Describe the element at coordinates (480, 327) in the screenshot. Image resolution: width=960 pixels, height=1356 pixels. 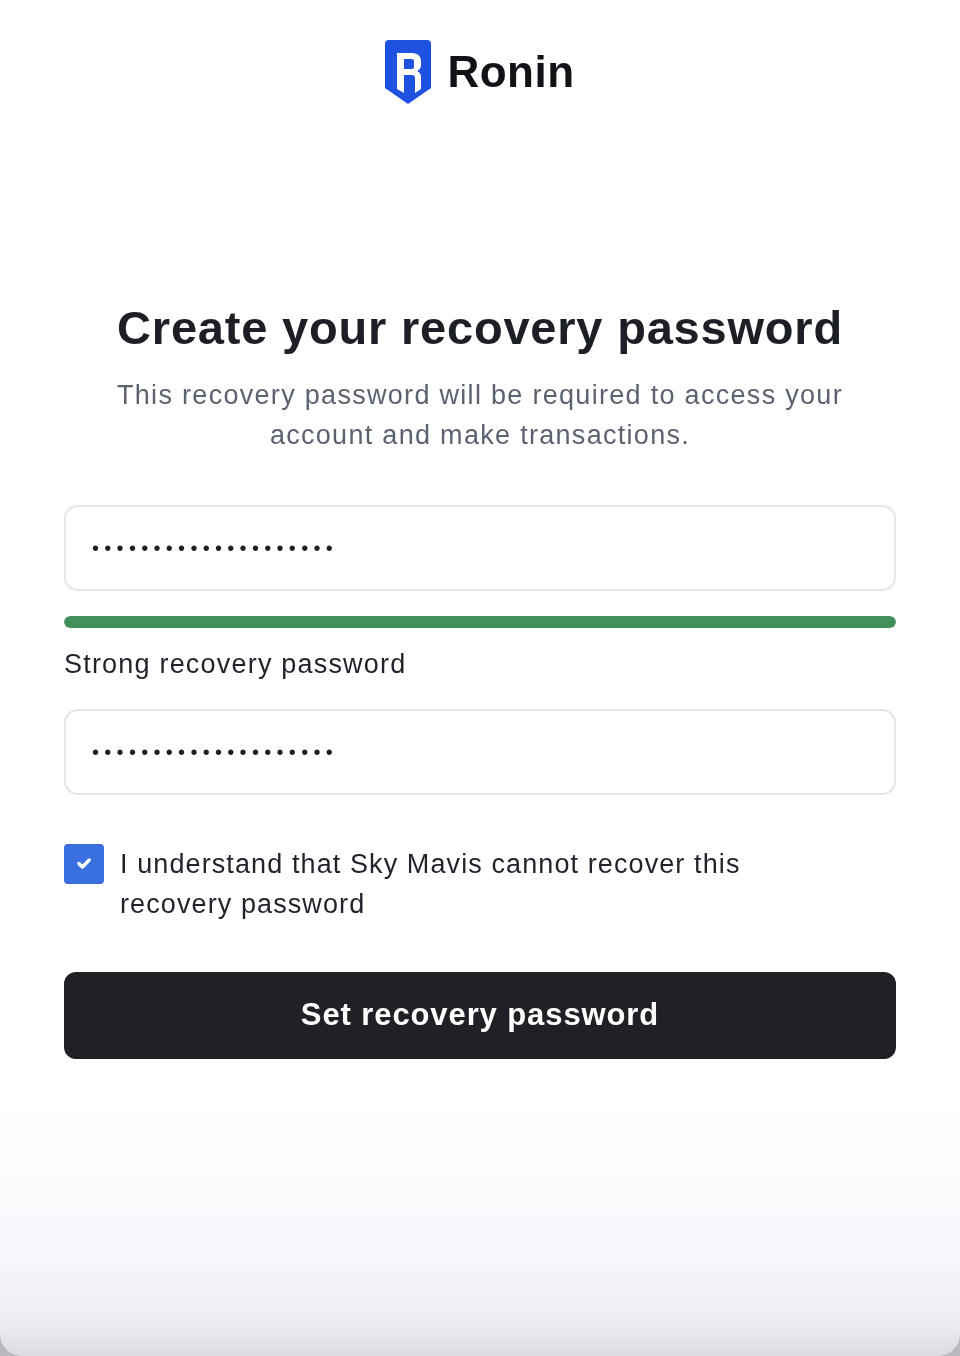
I see `page-title: Create your recovery password` at that location.